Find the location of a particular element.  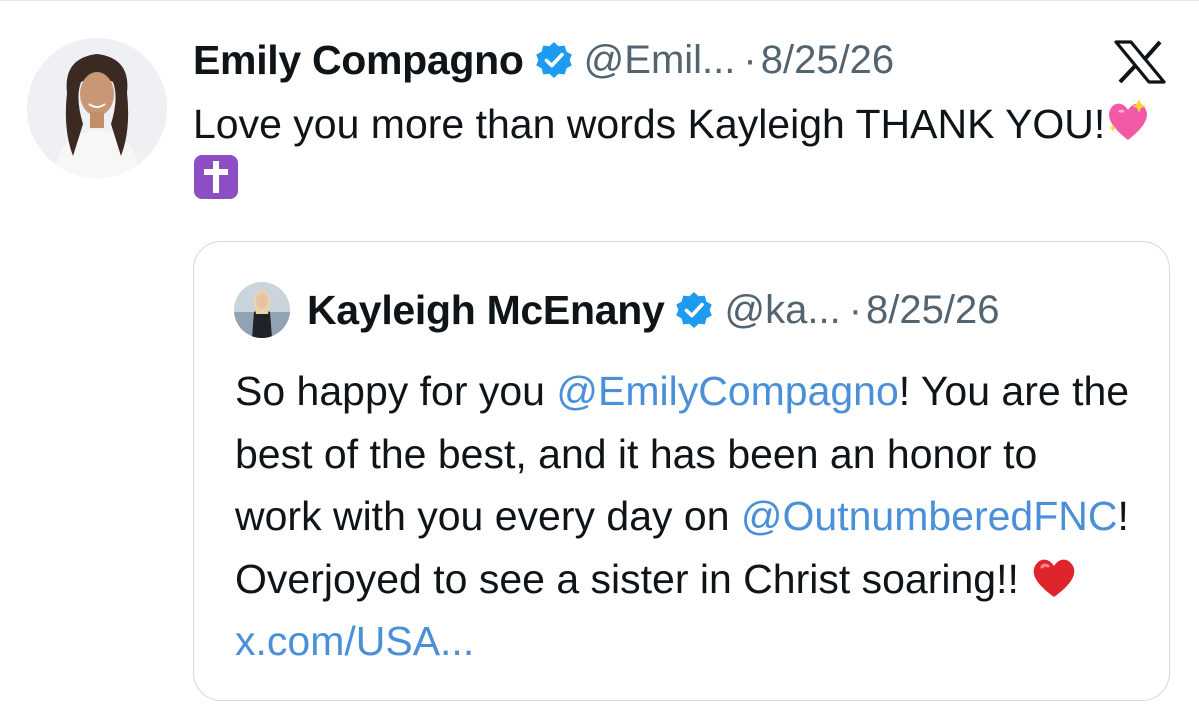

x-logo-icon is located at coordinates (1140, 62).